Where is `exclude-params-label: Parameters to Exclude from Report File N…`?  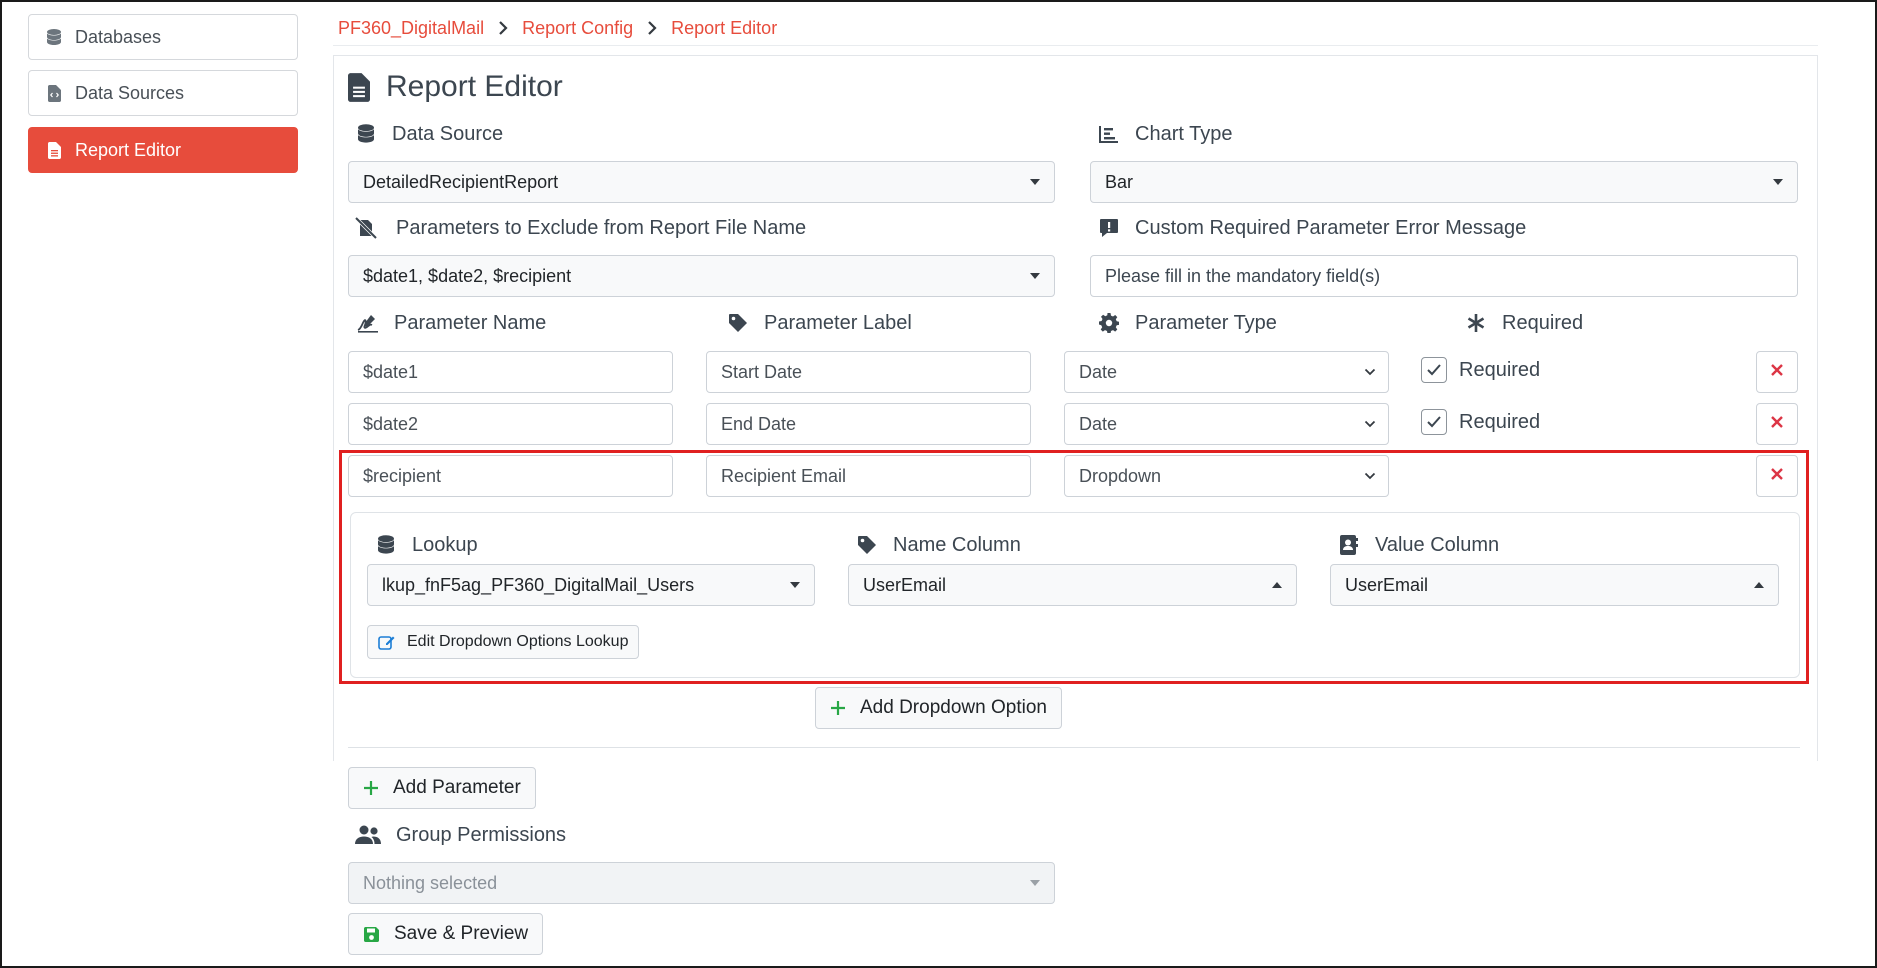 exclude-params-label: Parameters to Exclude from Report File N… is located at coordinates (580, 228).